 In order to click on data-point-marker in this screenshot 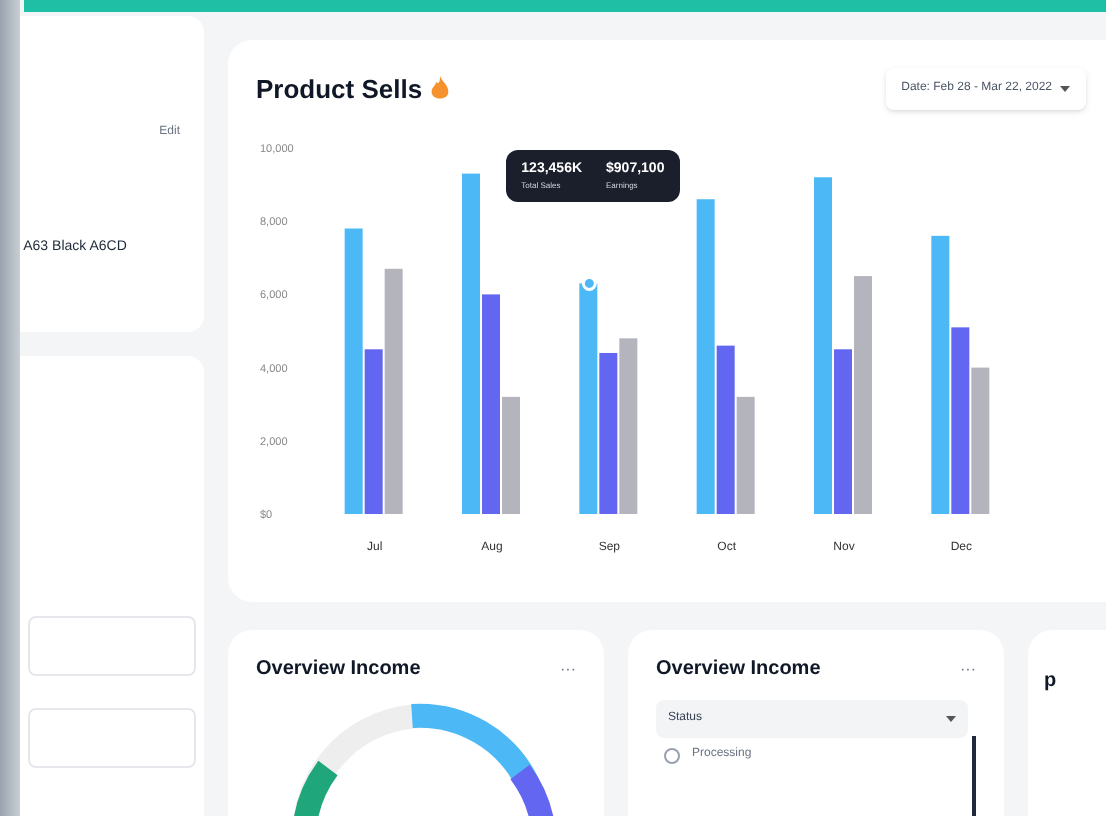, I will do `click(589, 283)`.